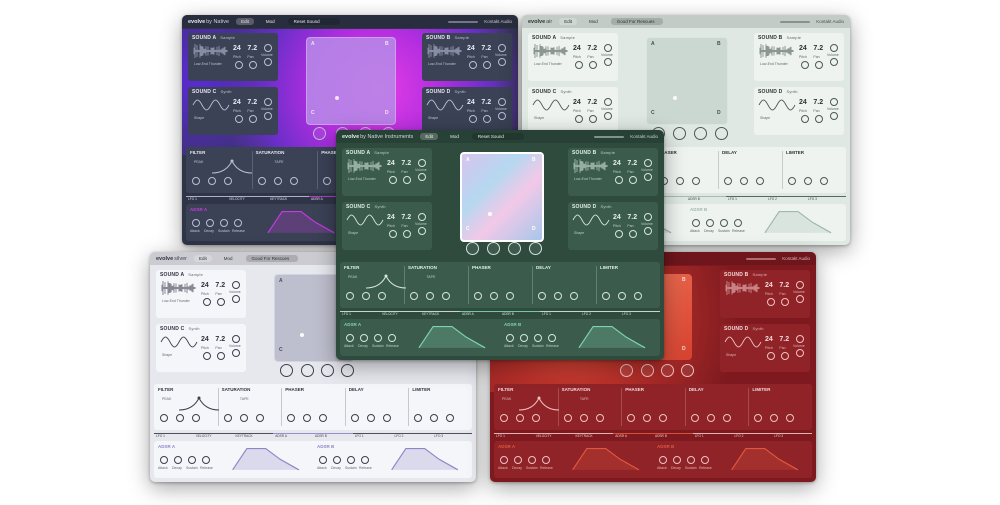 The height and width of the screenshot is (505, 1000). I want to click on mod-tab-item: ADSR B, so click(706, 199).